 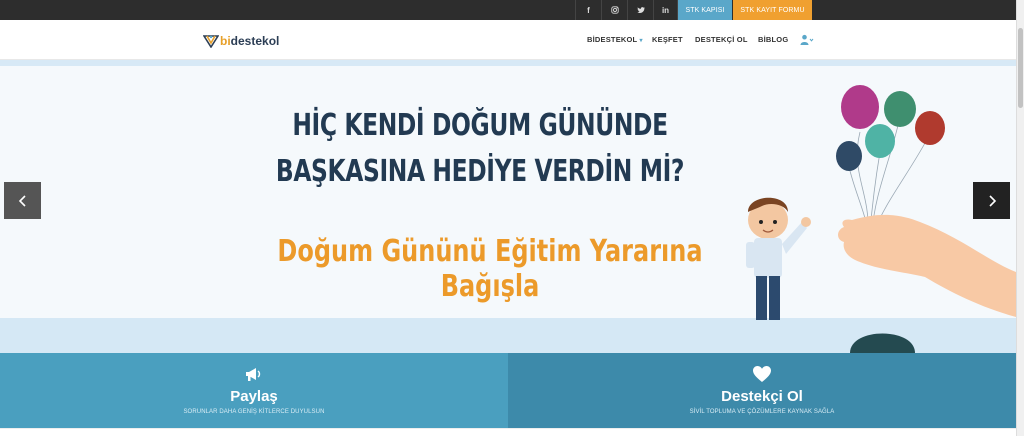 What do you see at coordinates (807, 39) in the screenshot?
I see `user-menu-icon` at bounding box center [807, 39].